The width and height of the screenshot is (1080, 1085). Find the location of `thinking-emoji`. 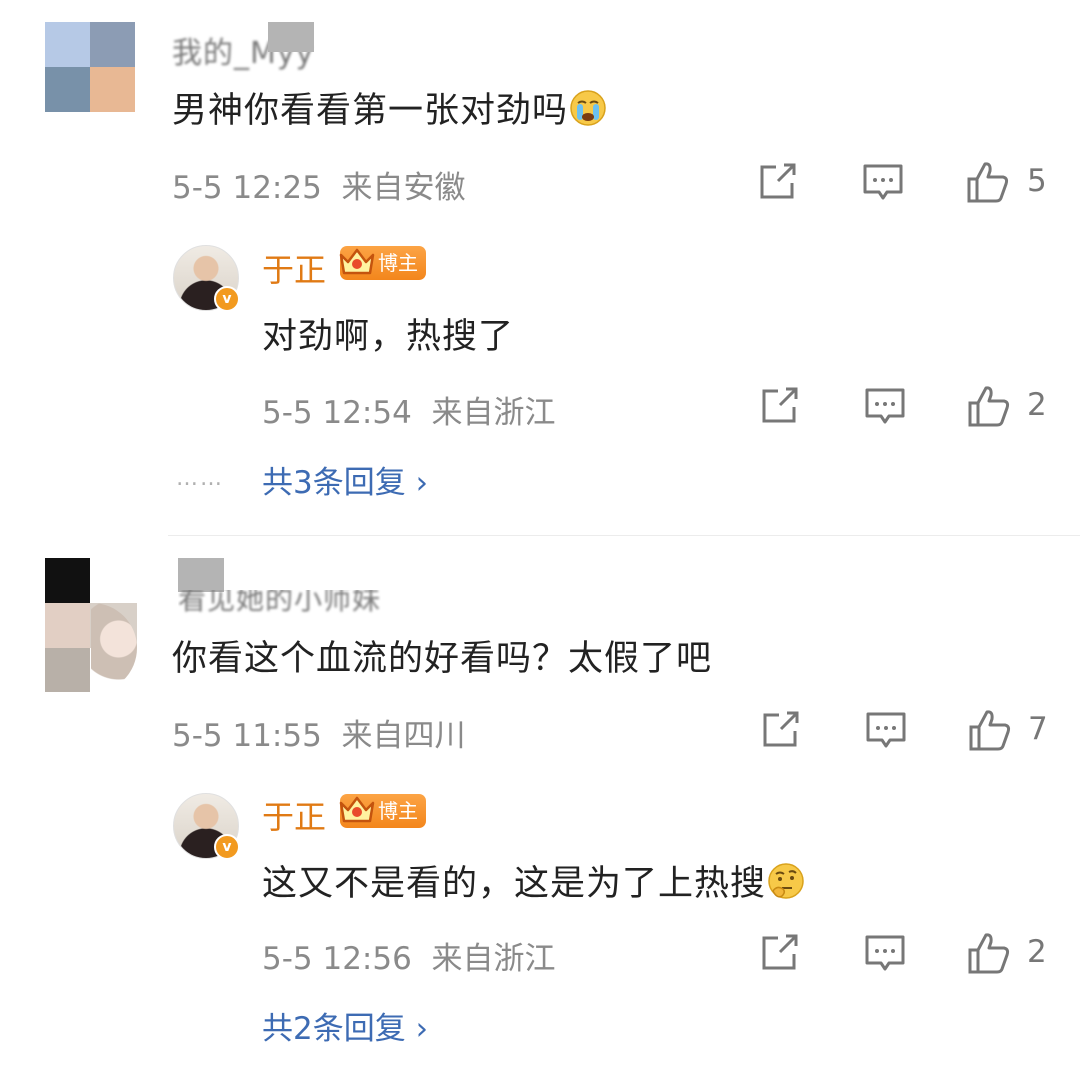

thinking-emoji is located at coordinates (786, 885).